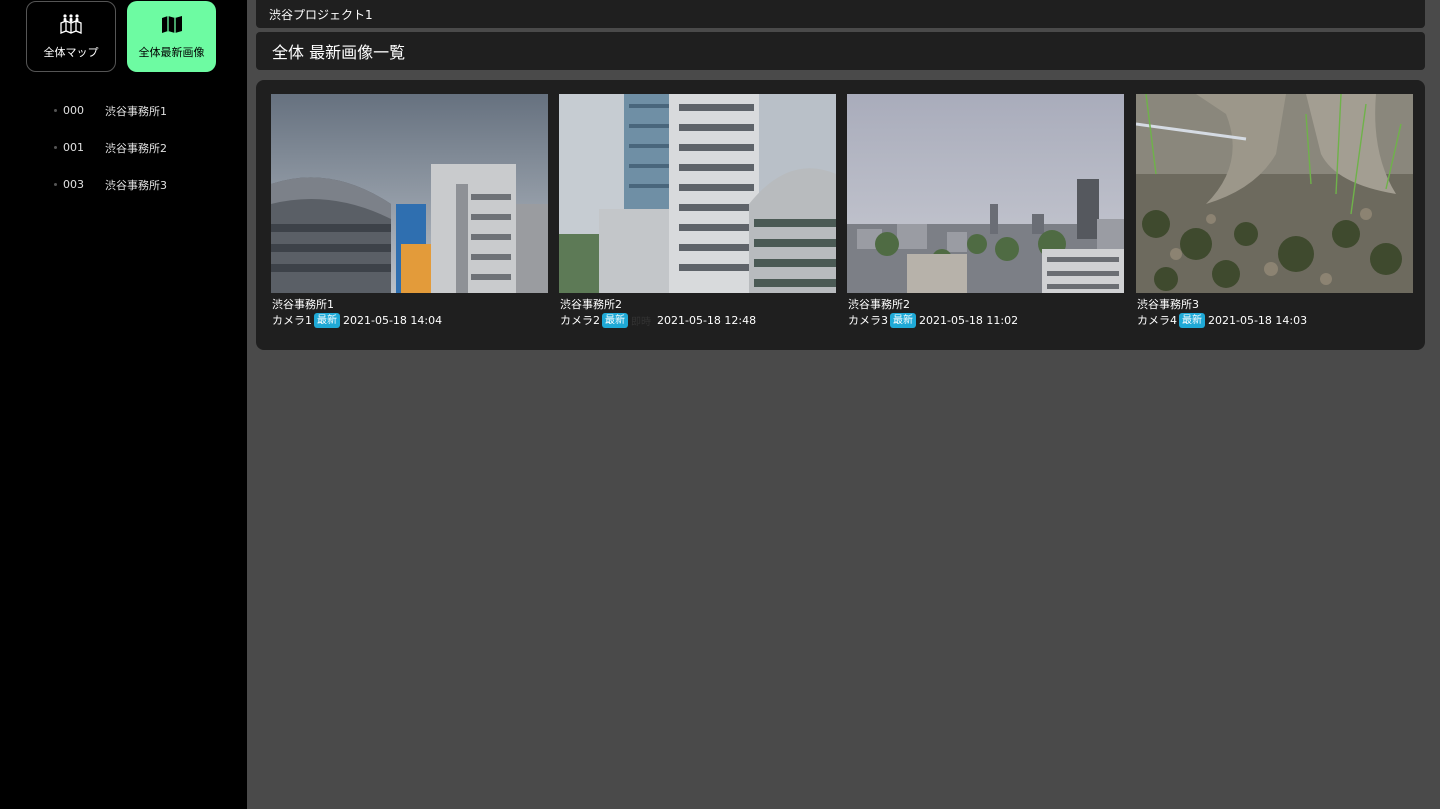 The height and width of the screenshot is (809, 1440). What do you see at coordinates (393, 320) in the screenshot?
I see `capture-datetime: 2021-05-18 14:04` at bounding box center [393, 320].